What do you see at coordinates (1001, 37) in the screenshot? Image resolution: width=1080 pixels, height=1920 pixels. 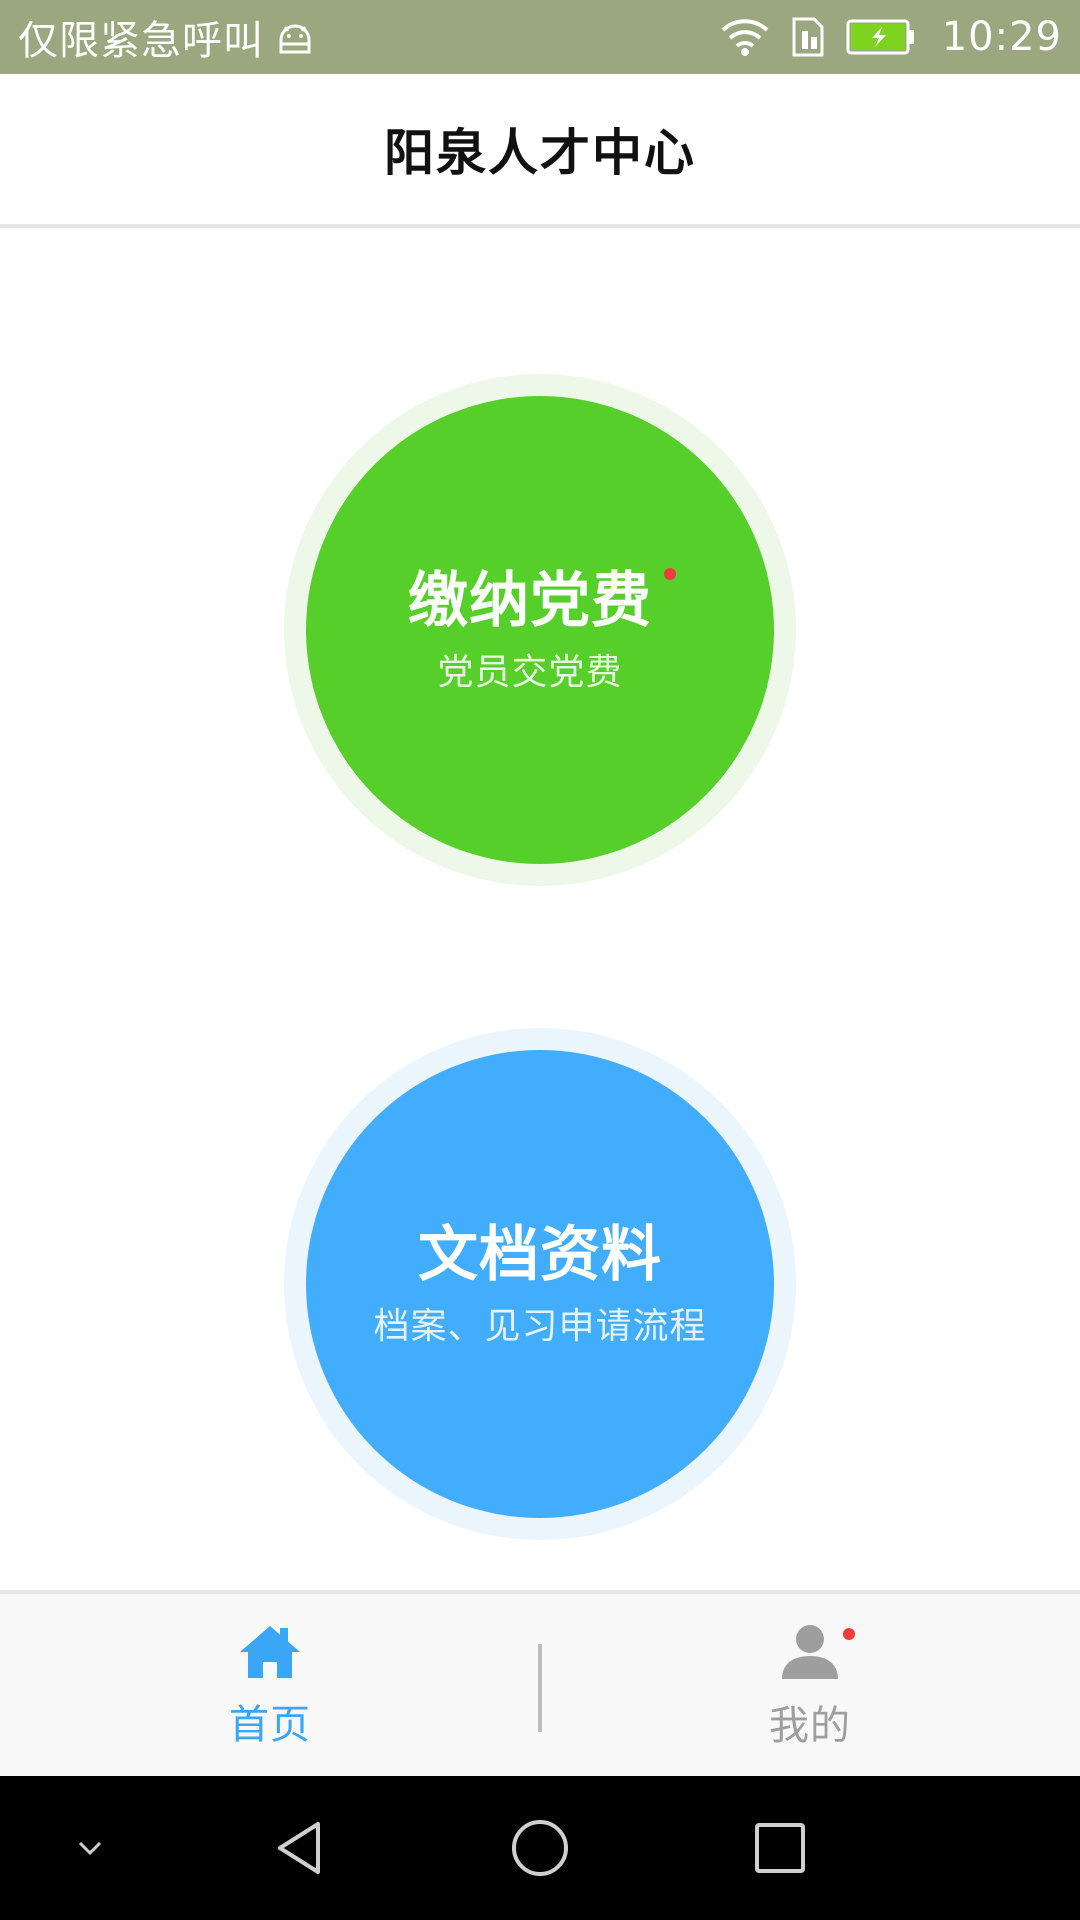 I see `status-time: 10:29` at bounding box center [1001, 37].